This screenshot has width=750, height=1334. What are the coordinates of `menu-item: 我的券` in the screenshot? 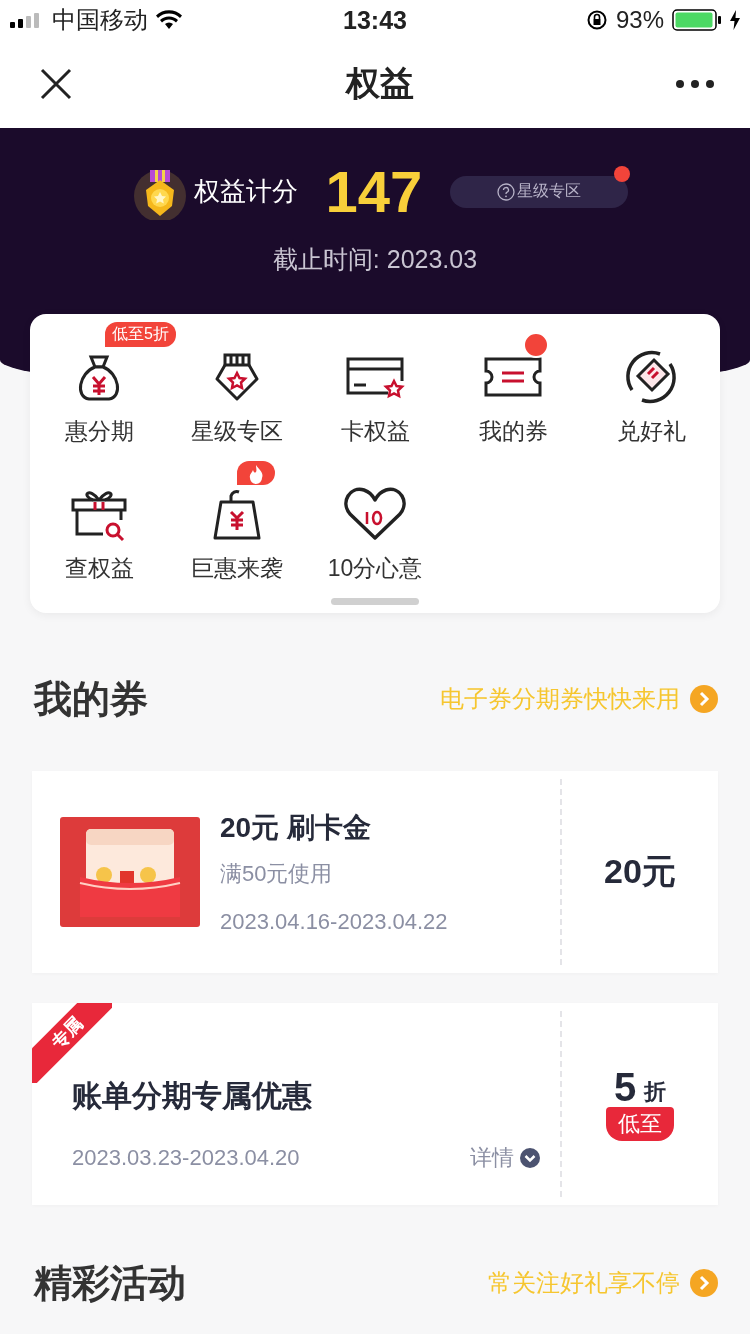 It's located at (513, 397).